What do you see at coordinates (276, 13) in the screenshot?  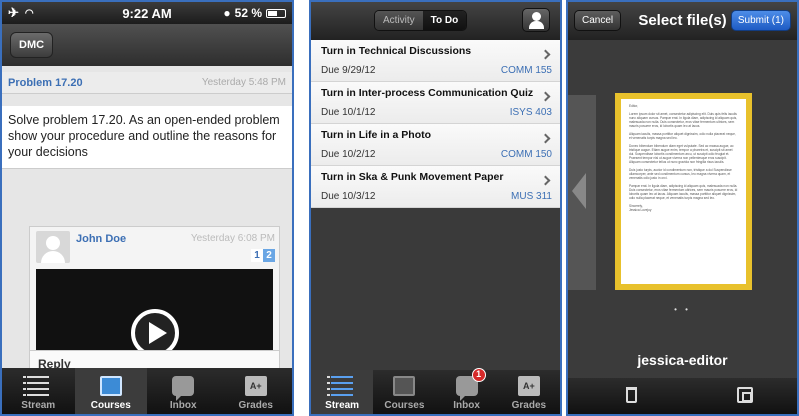 I see `battery-icon` at bounding box center [276, 13].